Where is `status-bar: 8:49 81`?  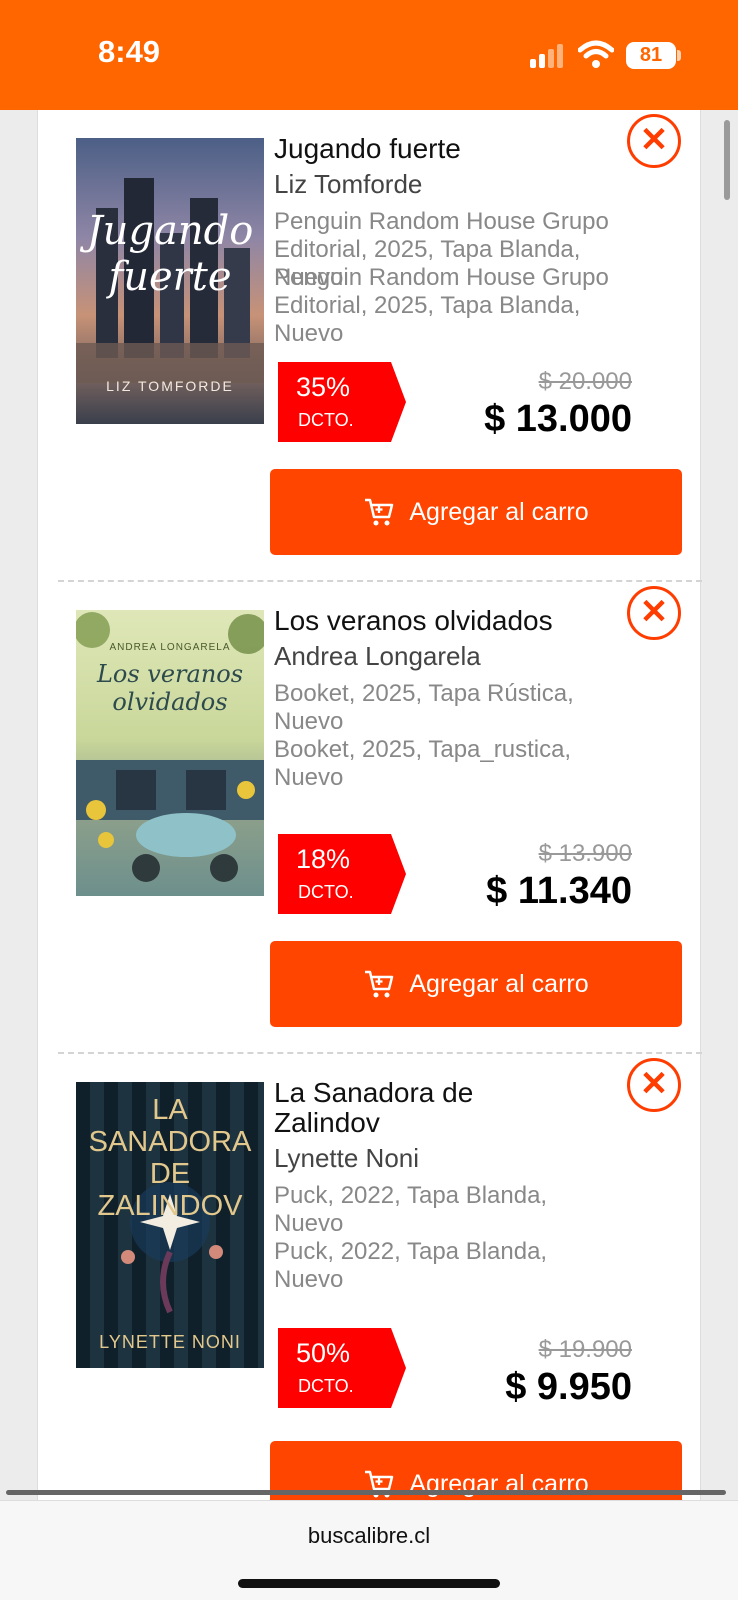
status-bar: 8:49 81 is located at coordinates (369, 55).